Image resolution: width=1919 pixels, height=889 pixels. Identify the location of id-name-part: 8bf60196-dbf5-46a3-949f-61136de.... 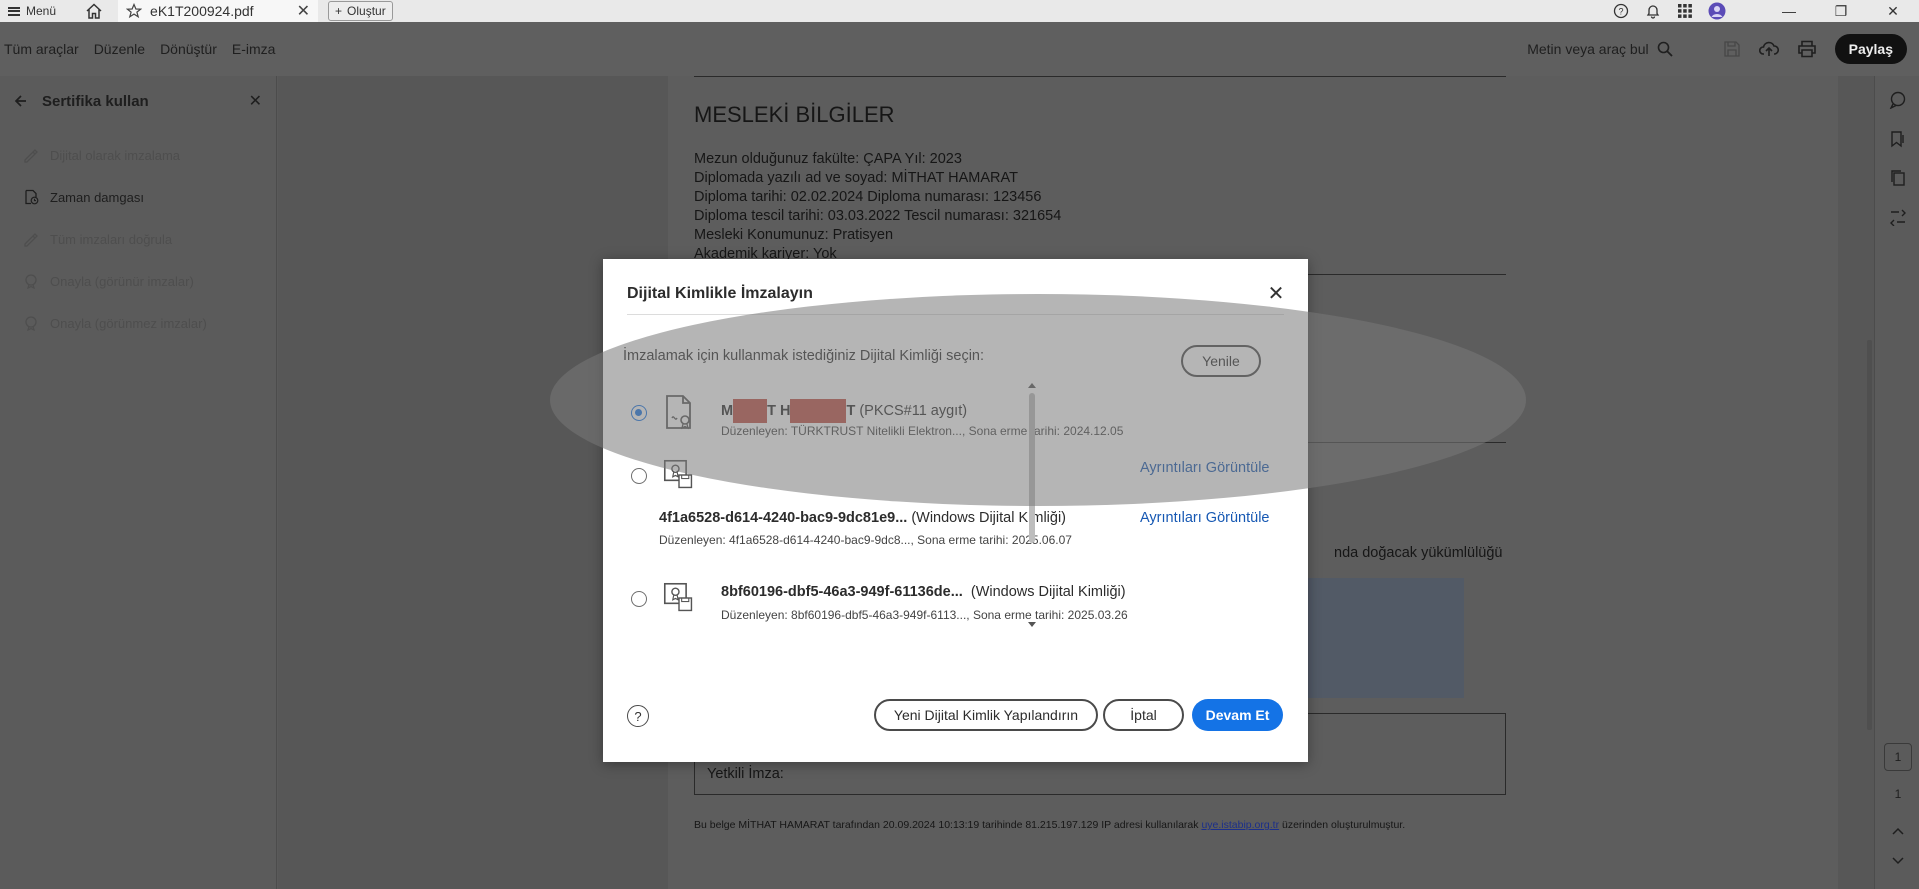
(842, 592).